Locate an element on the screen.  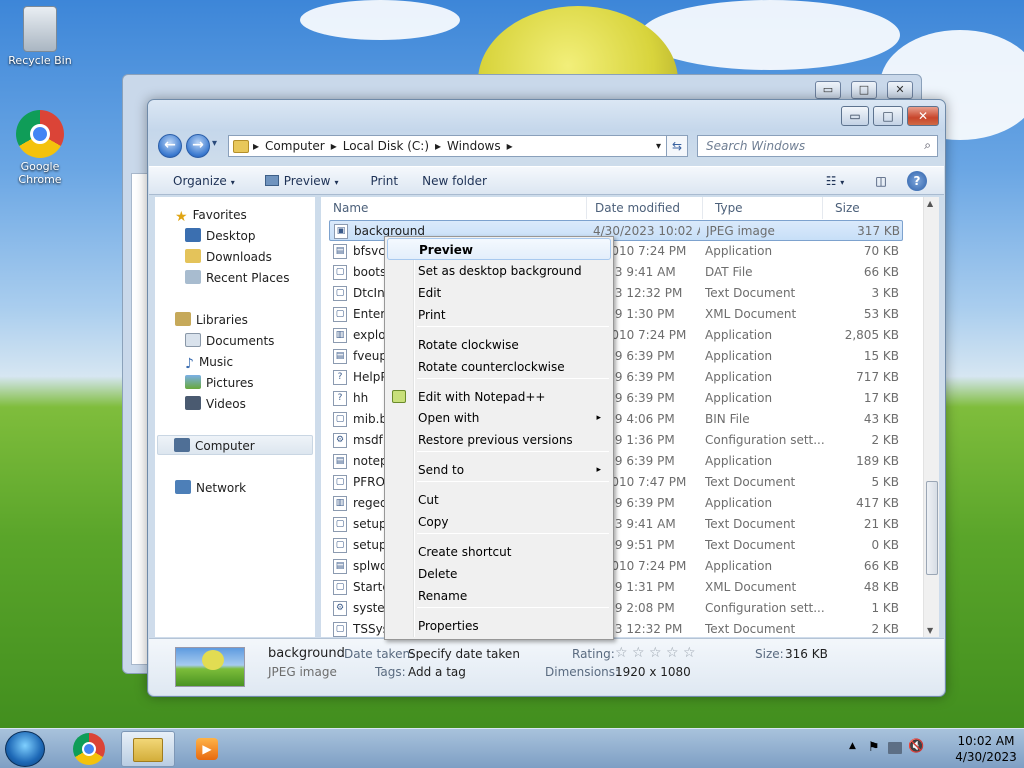
menu-item-edit-with-notepadpp: Edit with Notepad++ is located at coordinates (499, 397).